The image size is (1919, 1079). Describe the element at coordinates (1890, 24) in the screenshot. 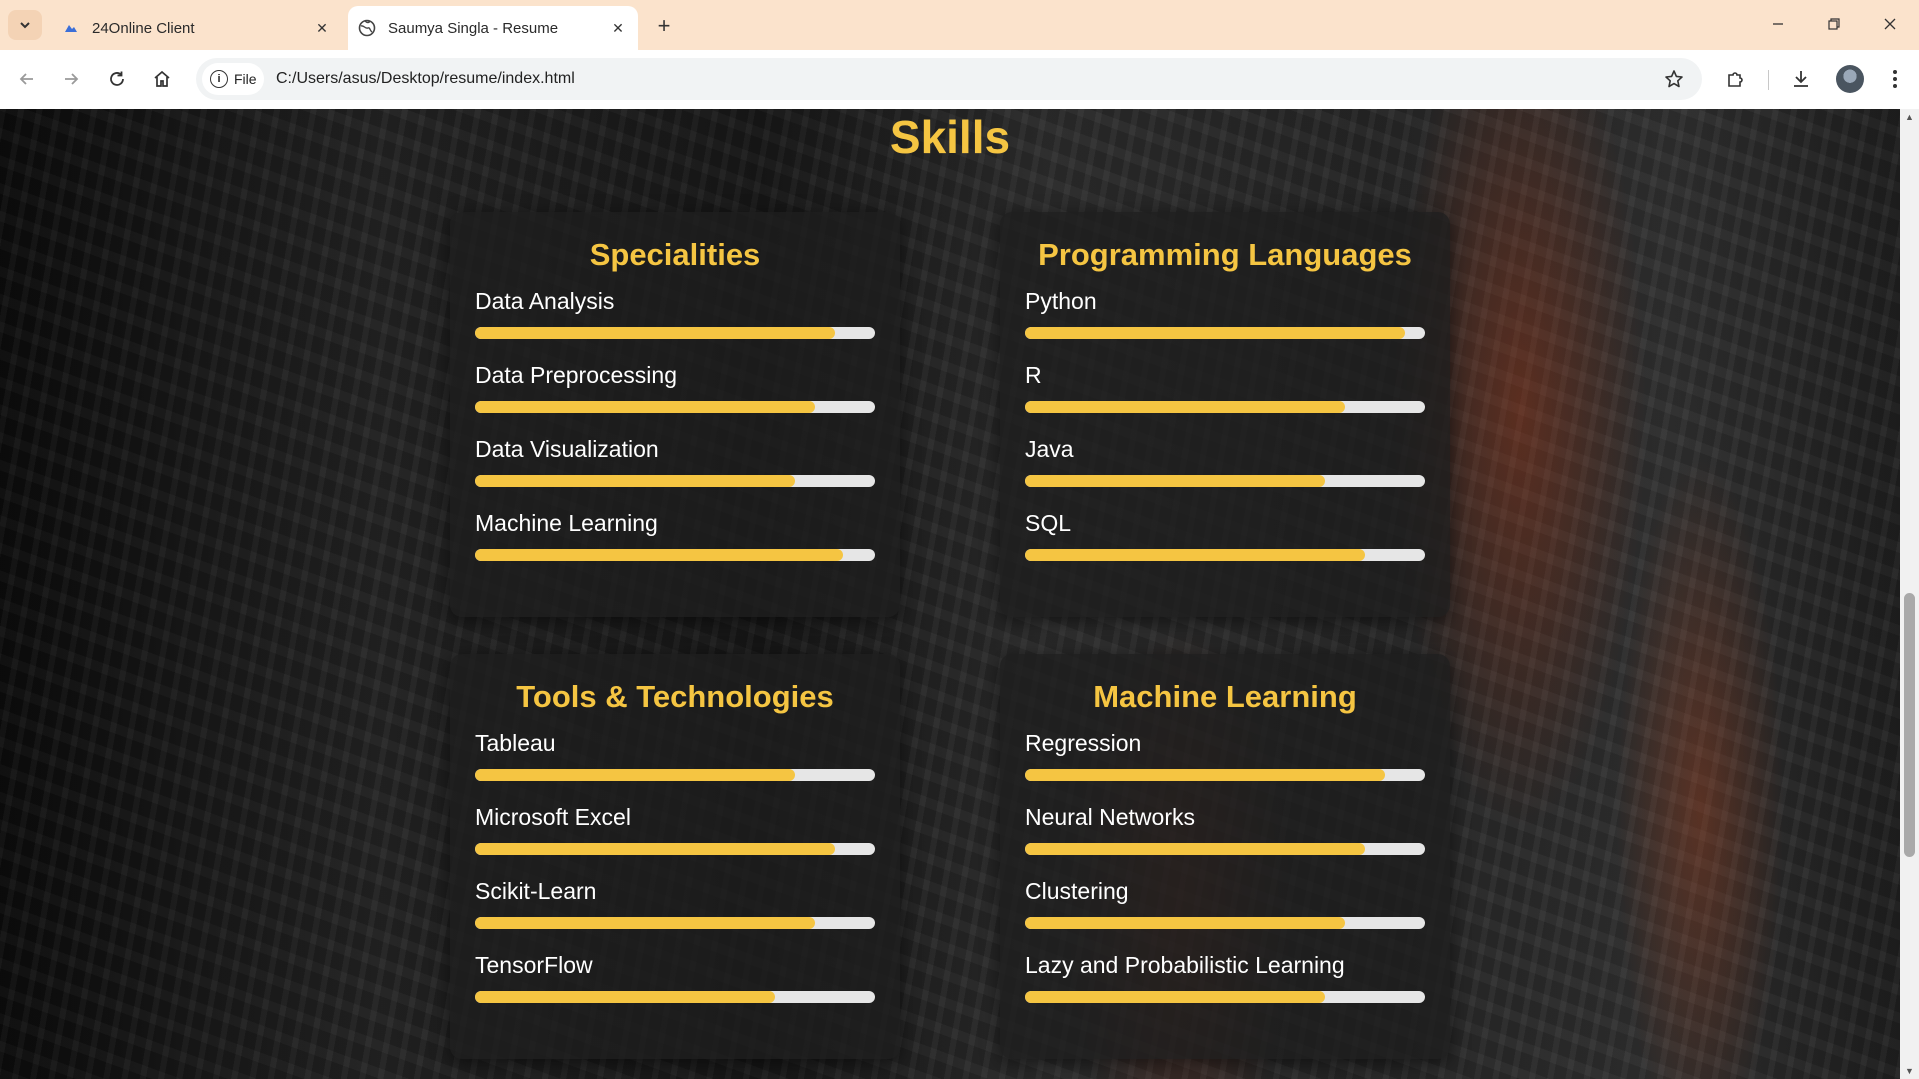

I see `close-window-button` at that location.